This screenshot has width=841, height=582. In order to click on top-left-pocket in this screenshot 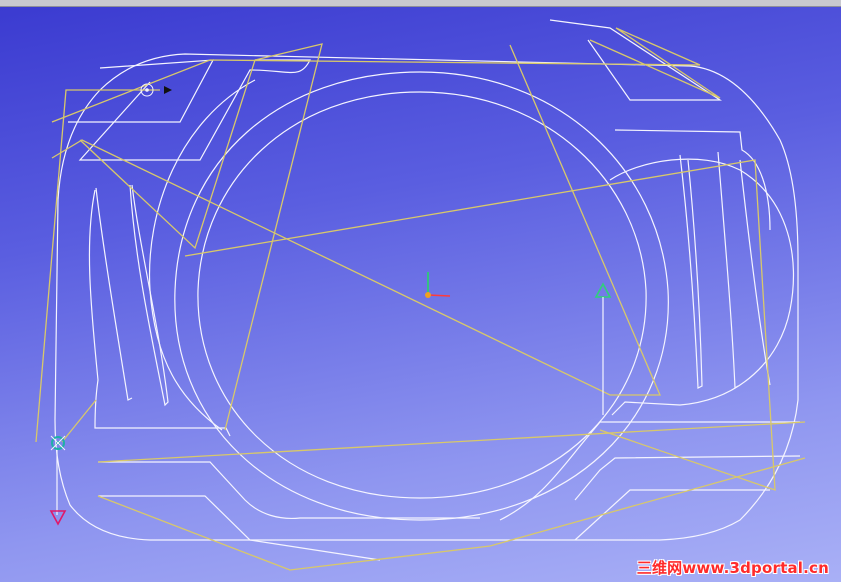, I will do `click(194, 110)`.